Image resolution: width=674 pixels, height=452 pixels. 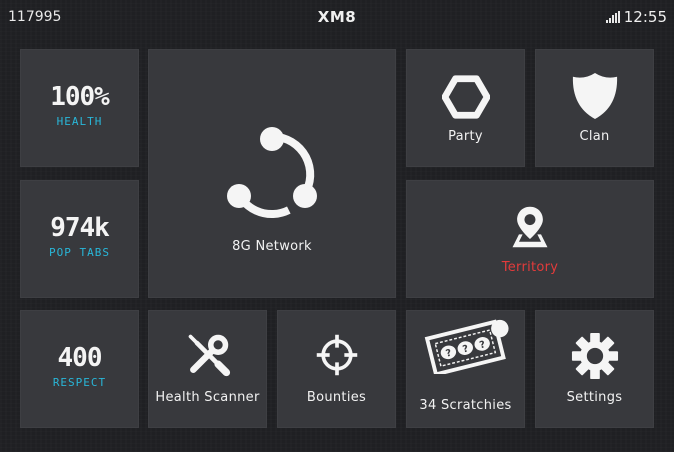 I want to click on map-pin-icon, so click(x=530, y=227).